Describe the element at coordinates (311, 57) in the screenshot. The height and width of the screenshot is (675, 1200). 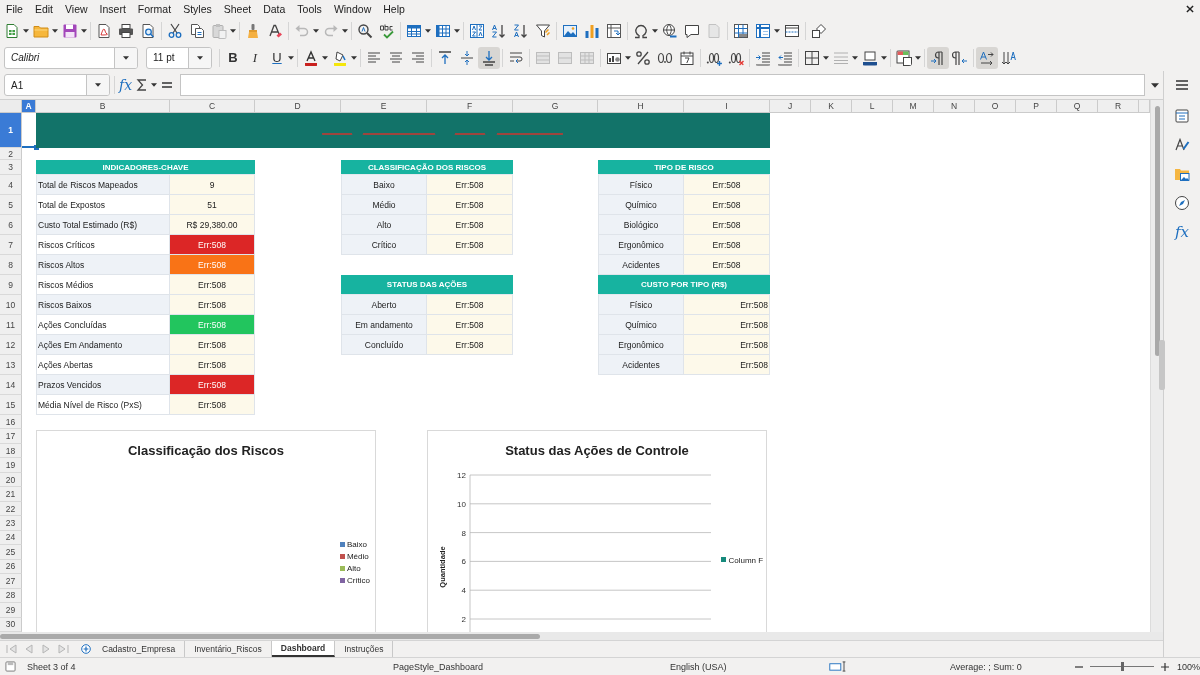
I see `font-color-icon` at that location.